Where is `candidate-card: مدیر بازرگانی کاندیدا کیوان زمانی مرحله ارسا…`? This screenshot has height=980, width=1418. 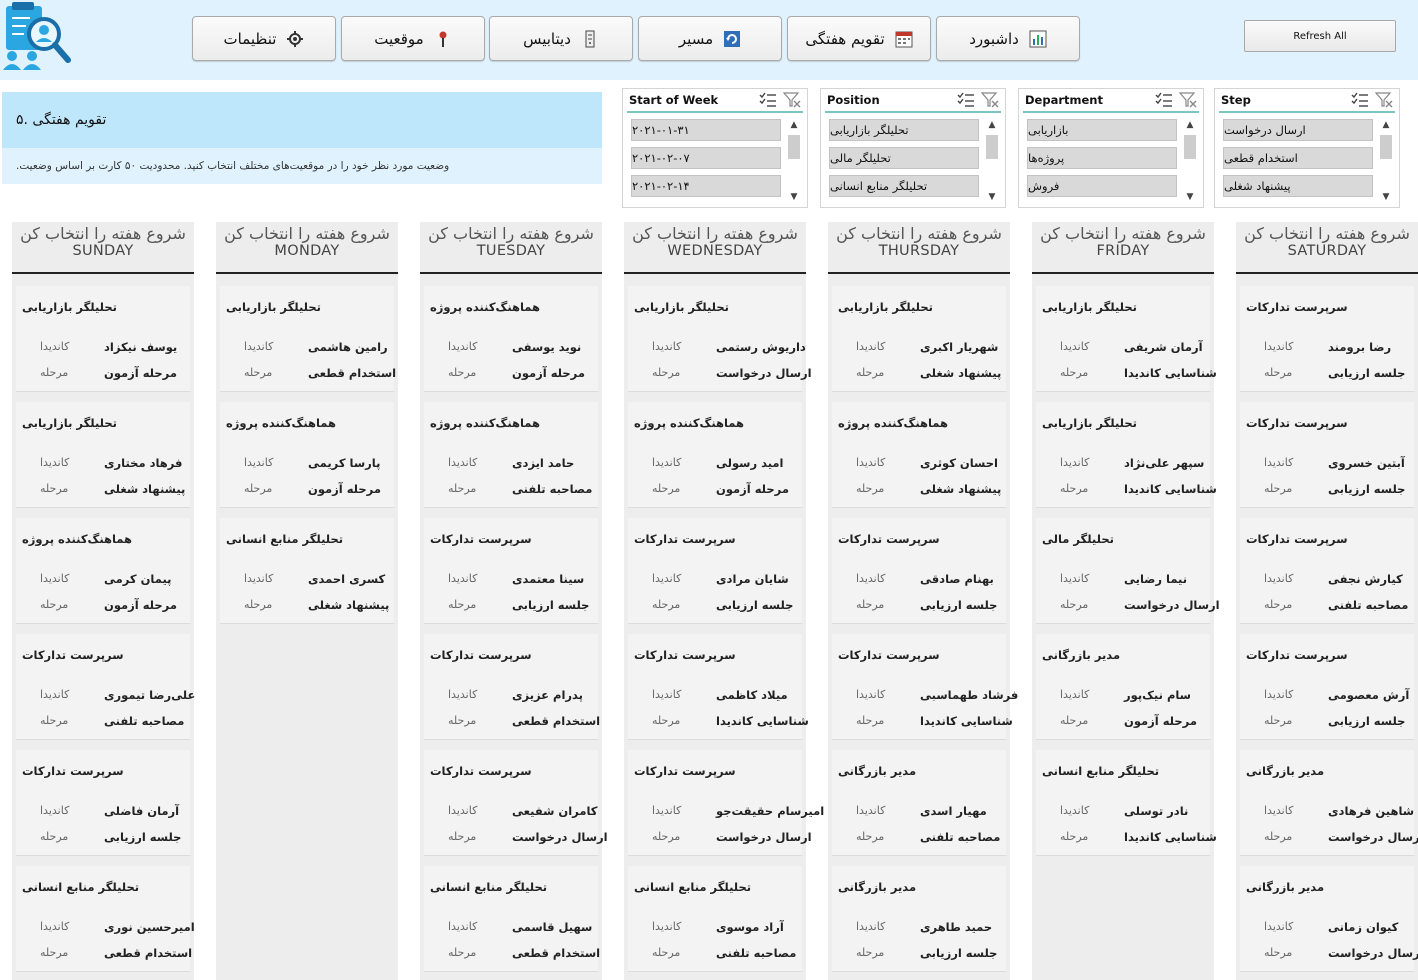 candidate-card: مدیر بازرگانی کاندیدا کیوان زمانی مرحله ارسا… is located at coordinates (1329, 919).